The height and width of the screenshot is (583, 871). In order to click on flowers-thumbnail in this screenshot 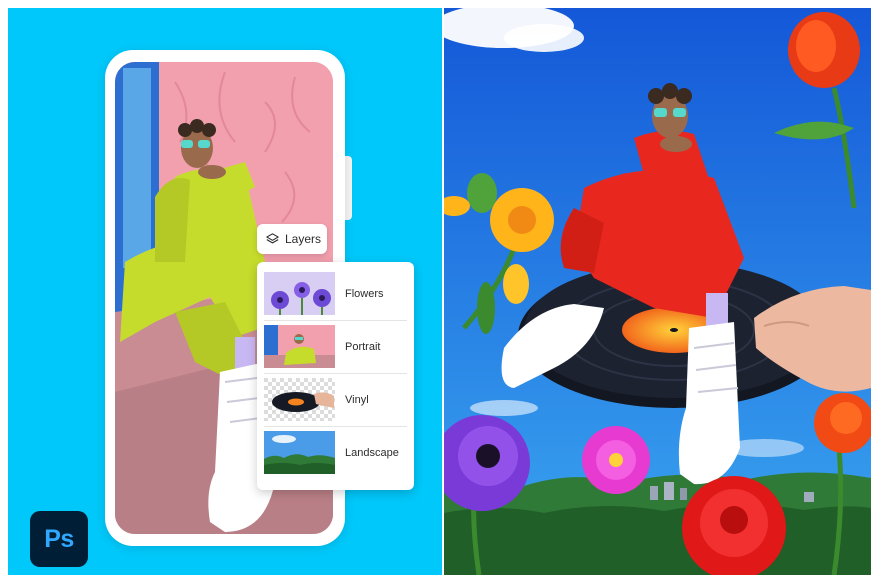, I will do `click(299, 293)`.